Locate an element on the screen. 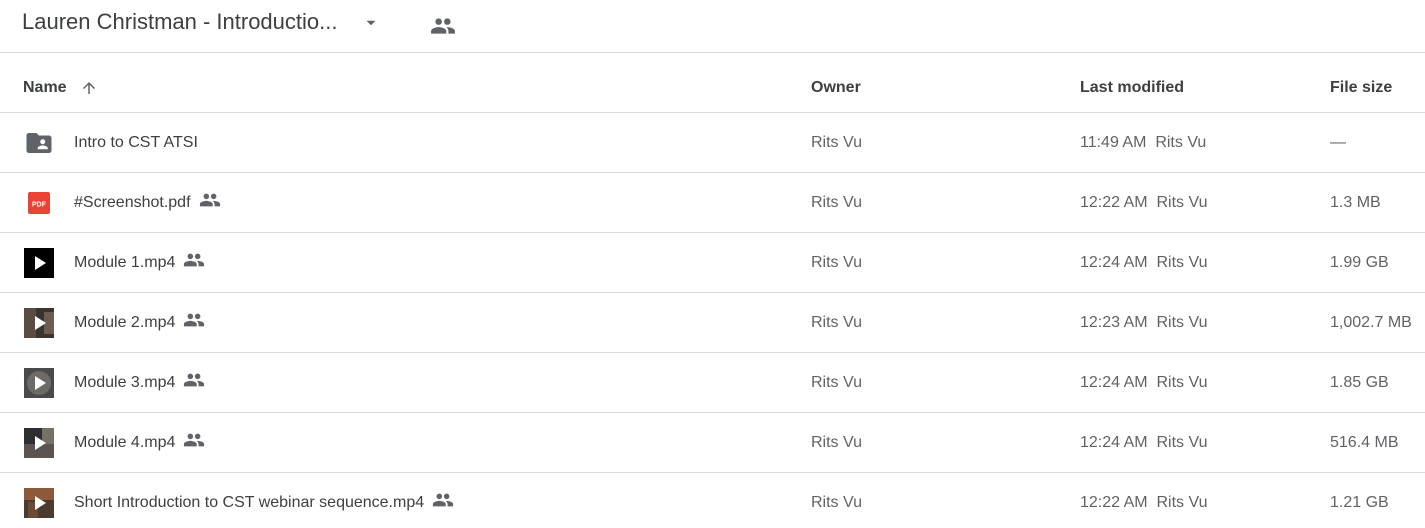  file-name: Intro to CST ATSI is located at coordinates (136, 142).